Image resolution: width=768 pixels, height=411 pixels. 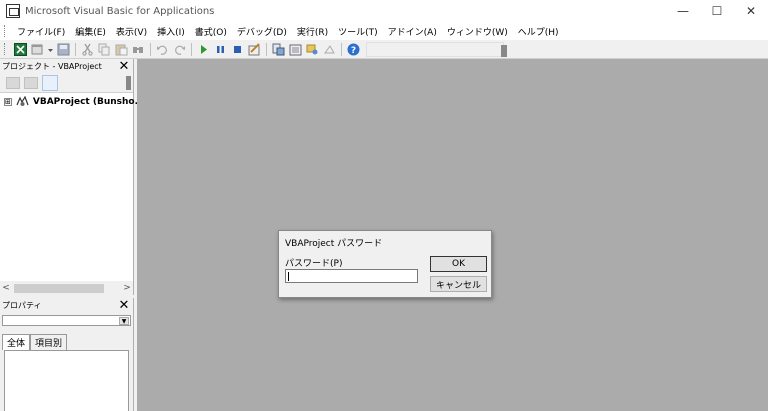 What do you see at coordinates (211, 31) in the screenshot?
I see `menu-format: 書式(O)` at bounding box center [211, 31].